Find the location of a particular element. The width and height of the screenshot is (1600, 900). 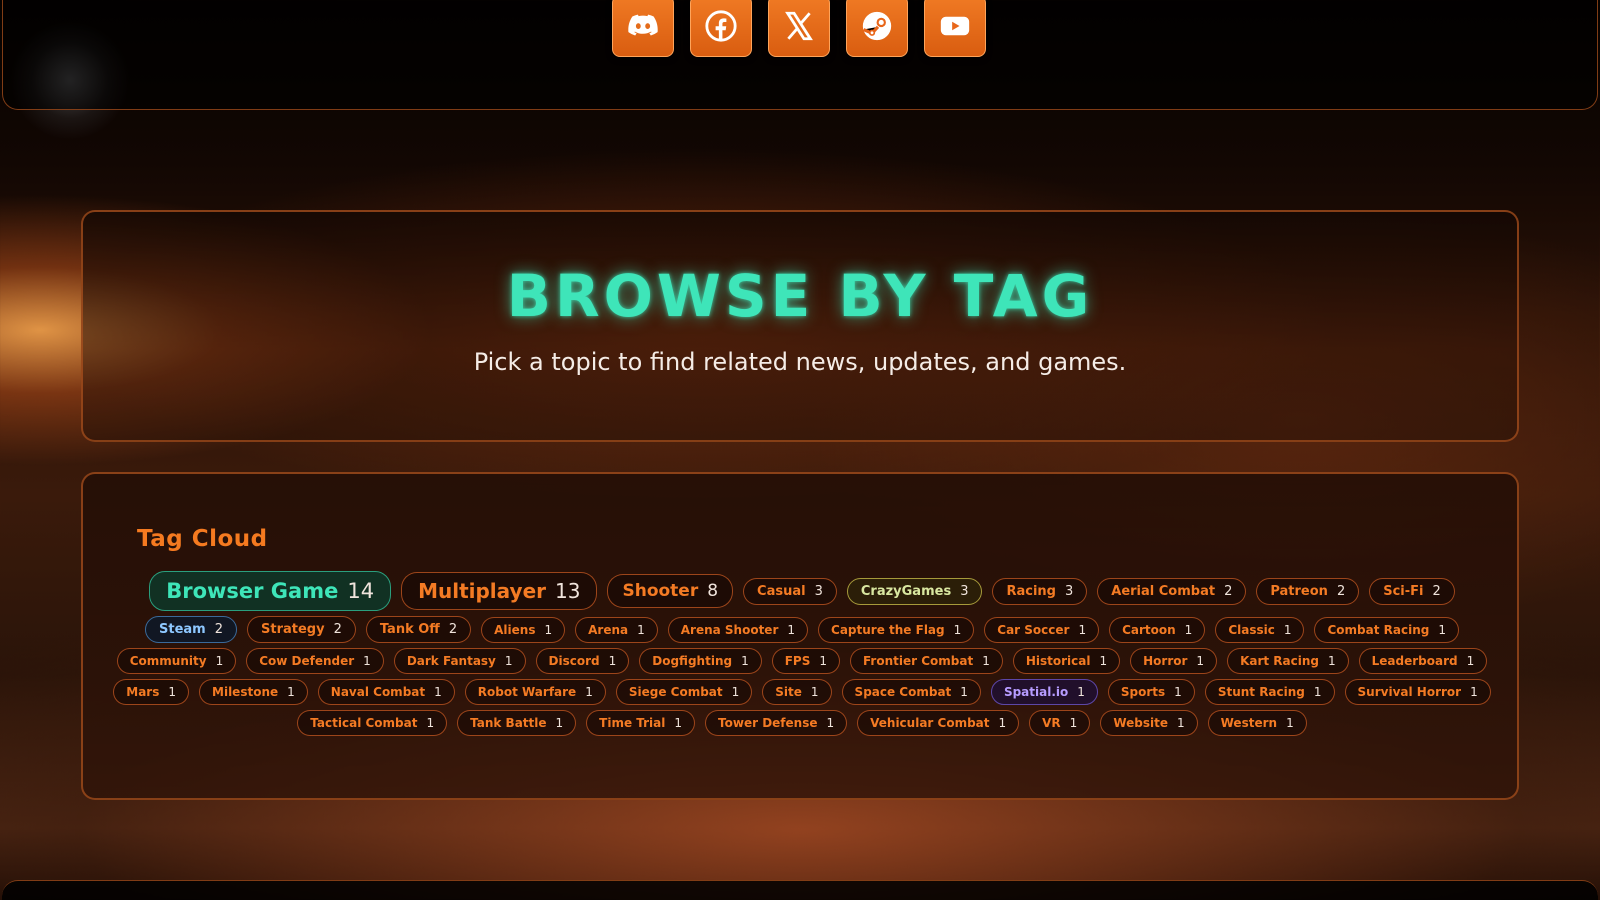

tag-label: FPS is located at coordinates (797, 661).